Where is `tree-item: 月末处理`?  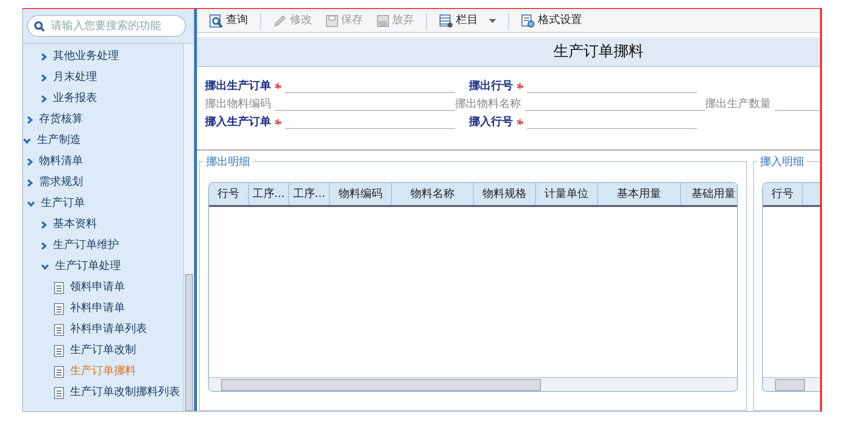
tree-item: 月末处理 is located at coordinates (103, 77).